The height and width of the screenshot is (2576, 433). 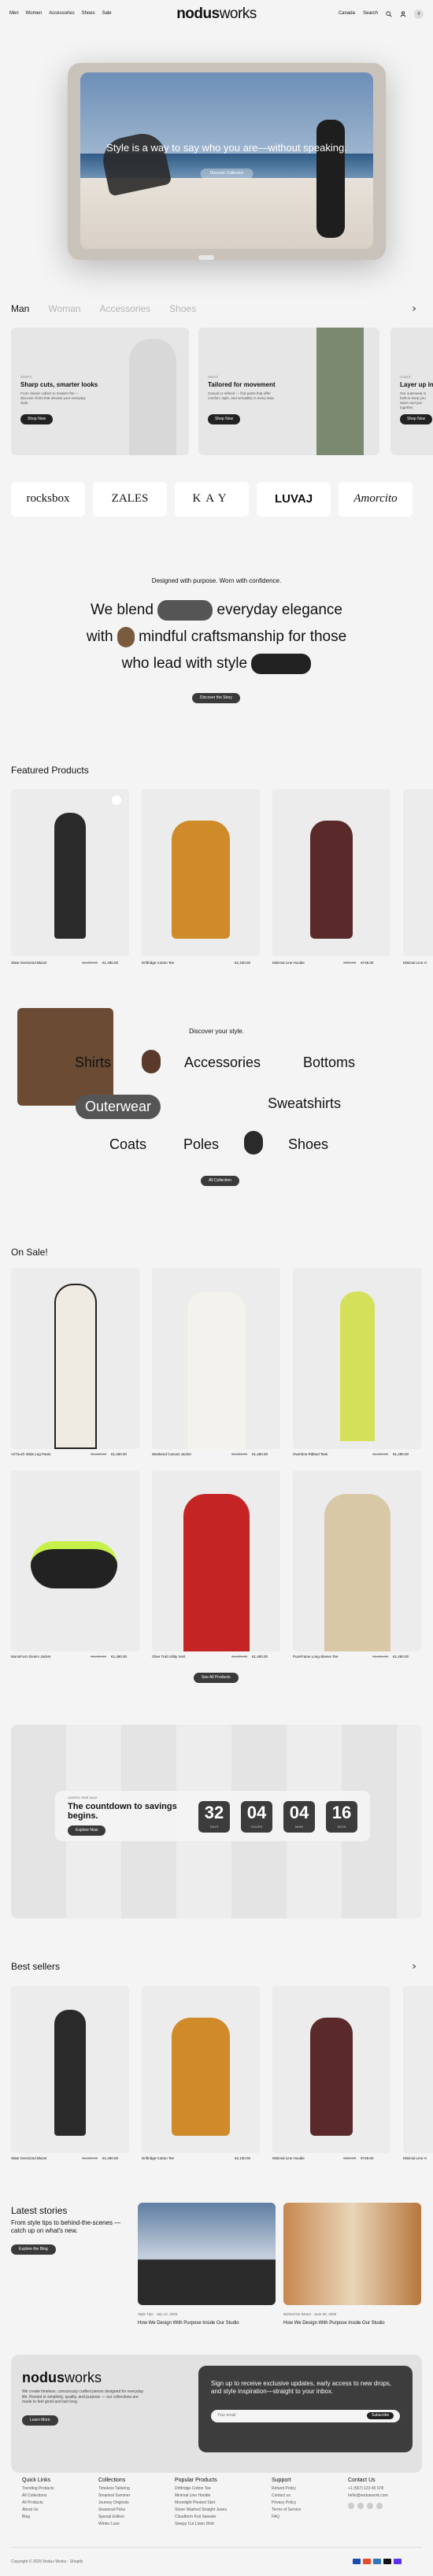 What do you see at coordinates (62, 2378) in the screenshot?
I see `footer-logo: nodusworks` at bounding box center [62, 2378].